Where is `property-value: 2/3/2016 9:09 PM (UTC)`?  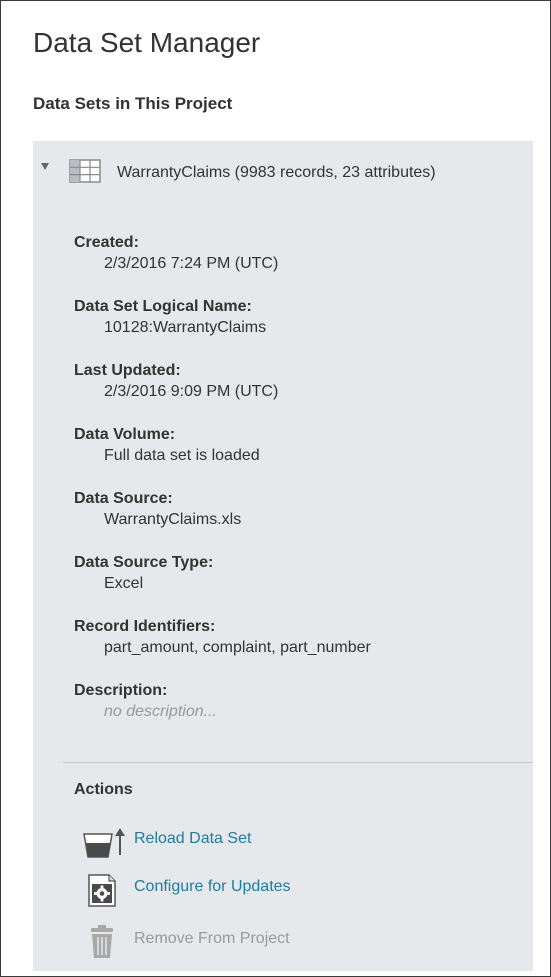
property-value: 2/3/2016 9:09 PM (UTC) is located at coordinates (191, 391).